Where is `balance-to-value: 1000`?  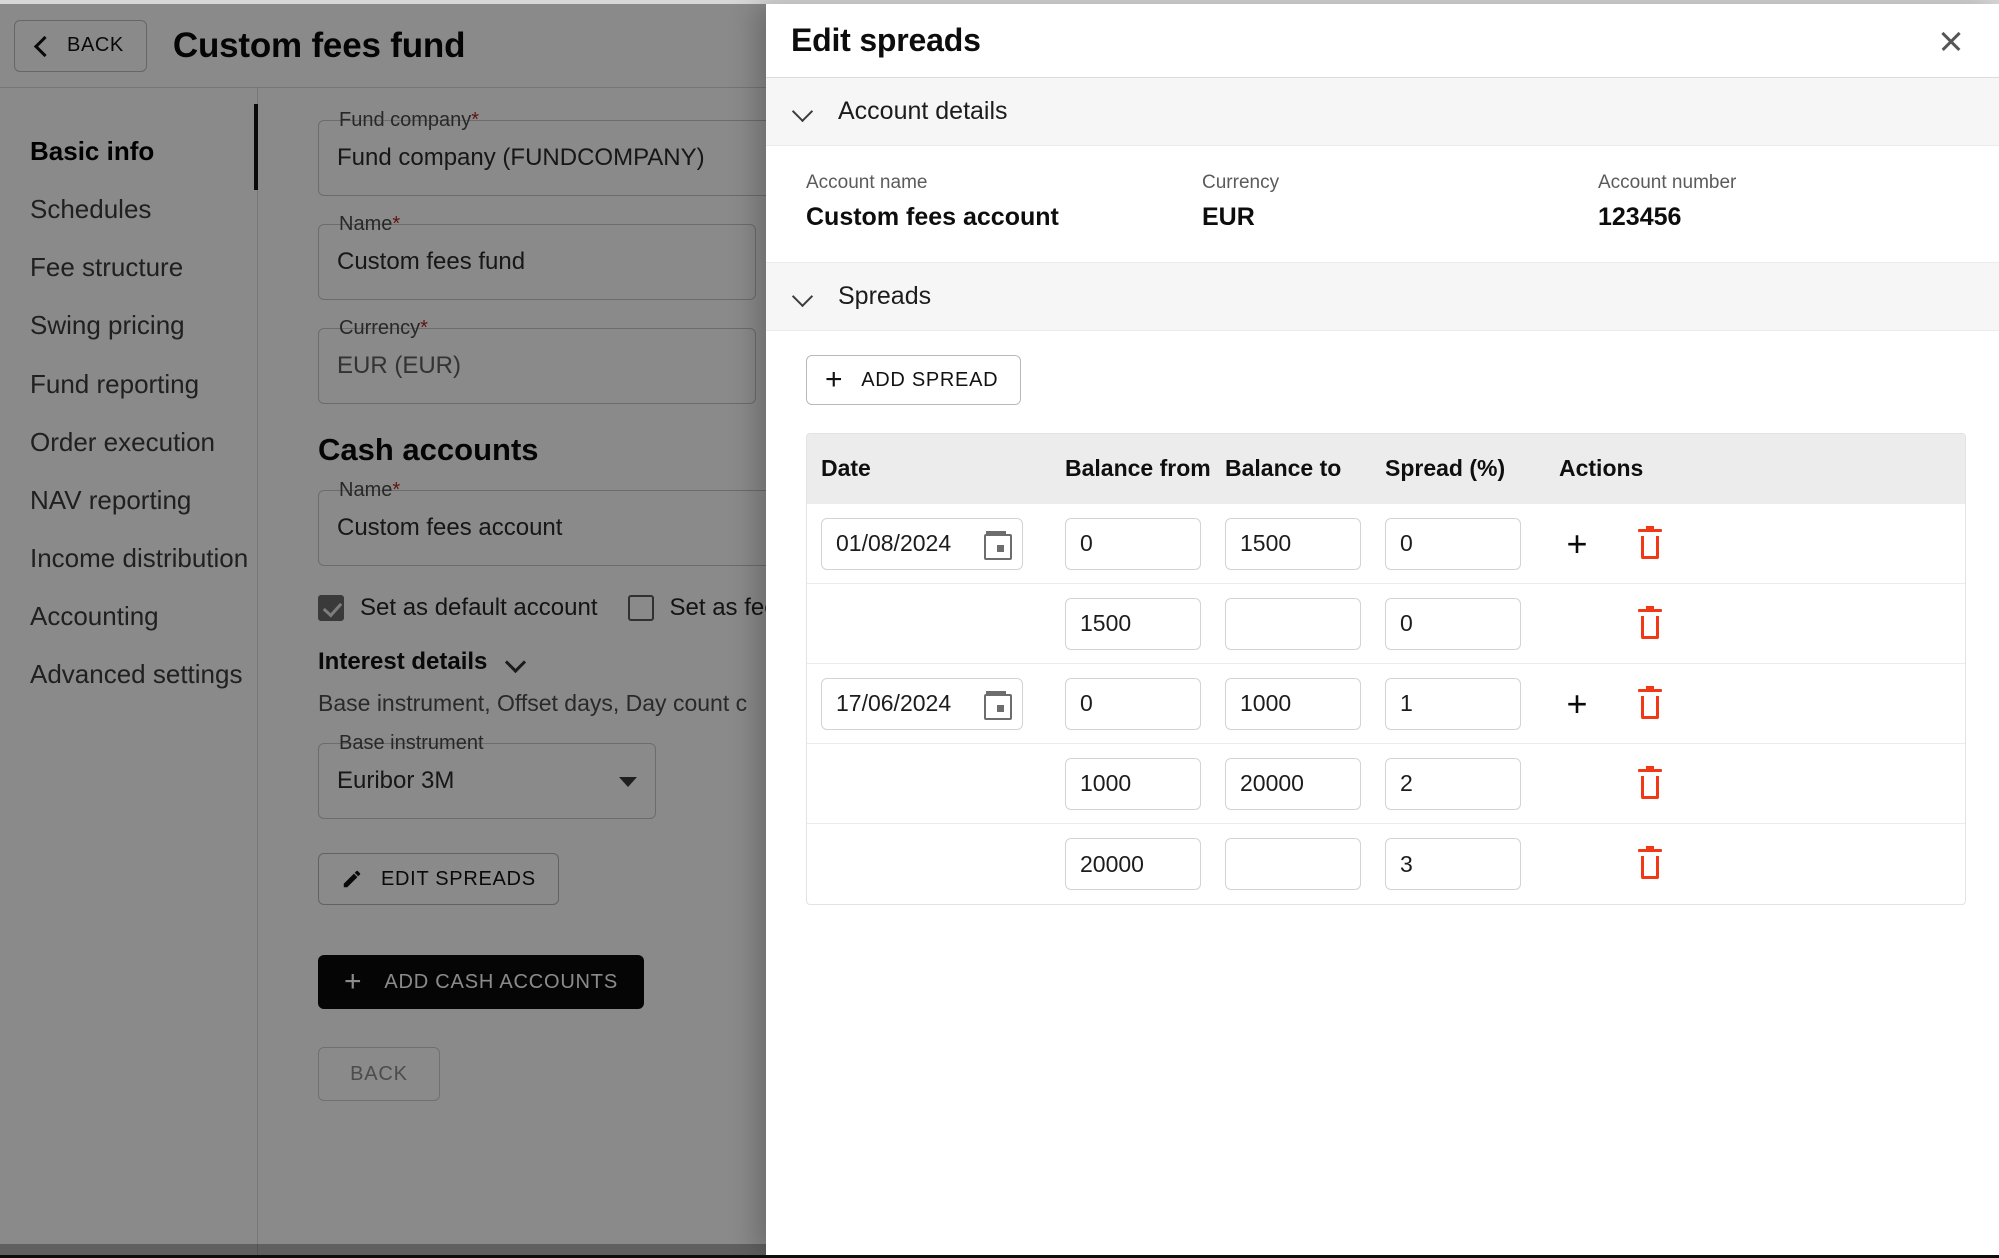 balance-to-value: 1000 is located at coordinates (1266, 703).